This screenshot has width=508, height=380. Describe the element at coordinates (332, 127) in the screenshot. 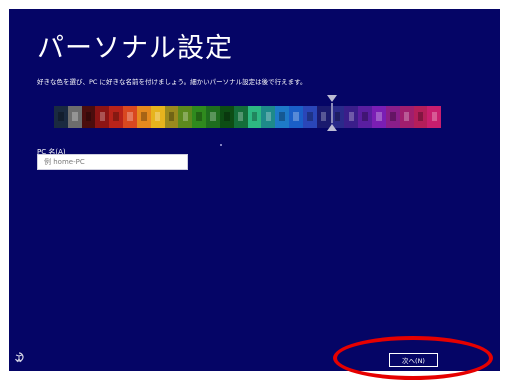

I see `slider-arrow-up-icon` at that location.